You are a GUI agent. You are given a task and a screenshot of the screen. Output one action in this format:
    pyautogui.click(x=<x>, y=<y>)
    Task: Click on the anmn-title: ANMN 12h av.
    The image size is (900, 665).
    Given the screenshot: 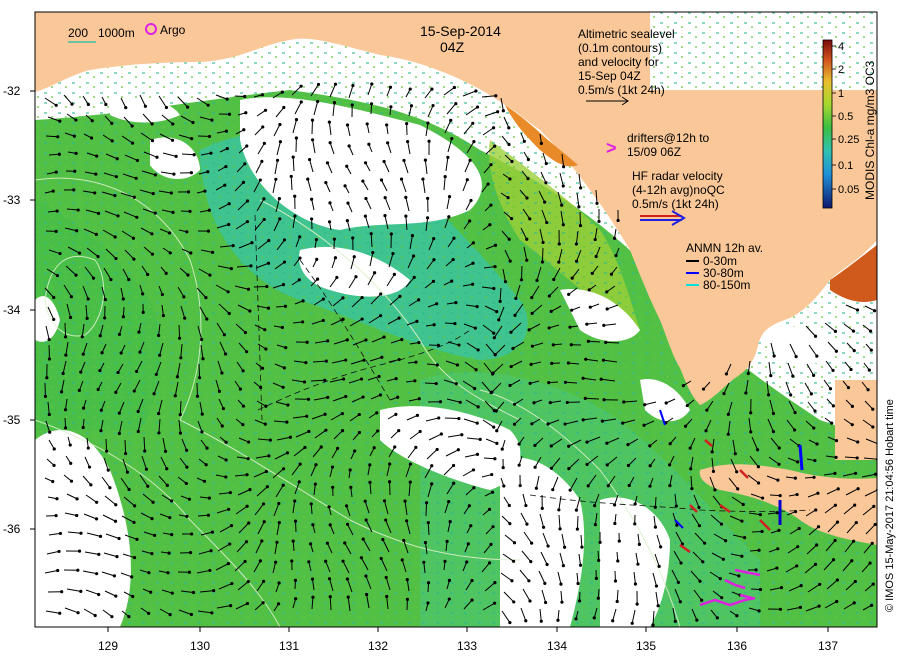 What is the action you would take?
    pyautogui.click(x=724, y=248)
    